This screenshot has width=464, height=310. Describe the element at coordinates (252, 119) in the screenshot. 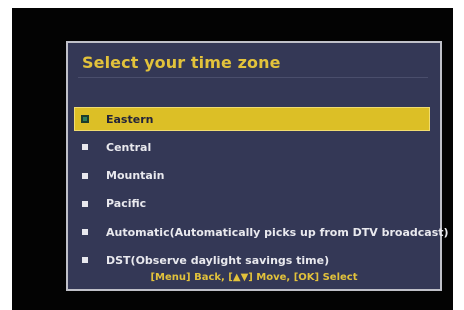

I see `option-eastern: Eastern` at that location.